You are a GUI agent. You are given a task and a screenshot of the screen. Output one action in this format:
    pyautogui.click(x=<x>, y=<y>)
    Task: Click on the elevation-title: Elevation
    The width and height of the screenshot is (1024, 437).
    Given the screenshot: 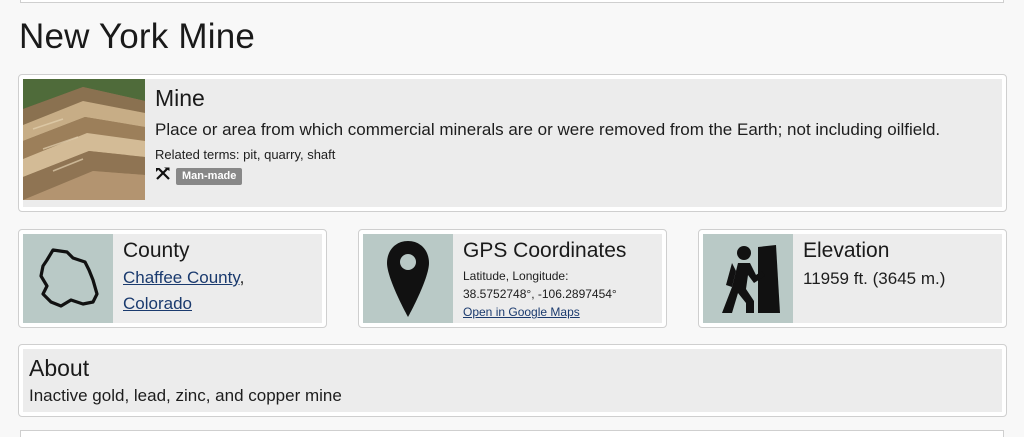 What is the action you would take?
    pyautogui.click(x=846, y=250)
    